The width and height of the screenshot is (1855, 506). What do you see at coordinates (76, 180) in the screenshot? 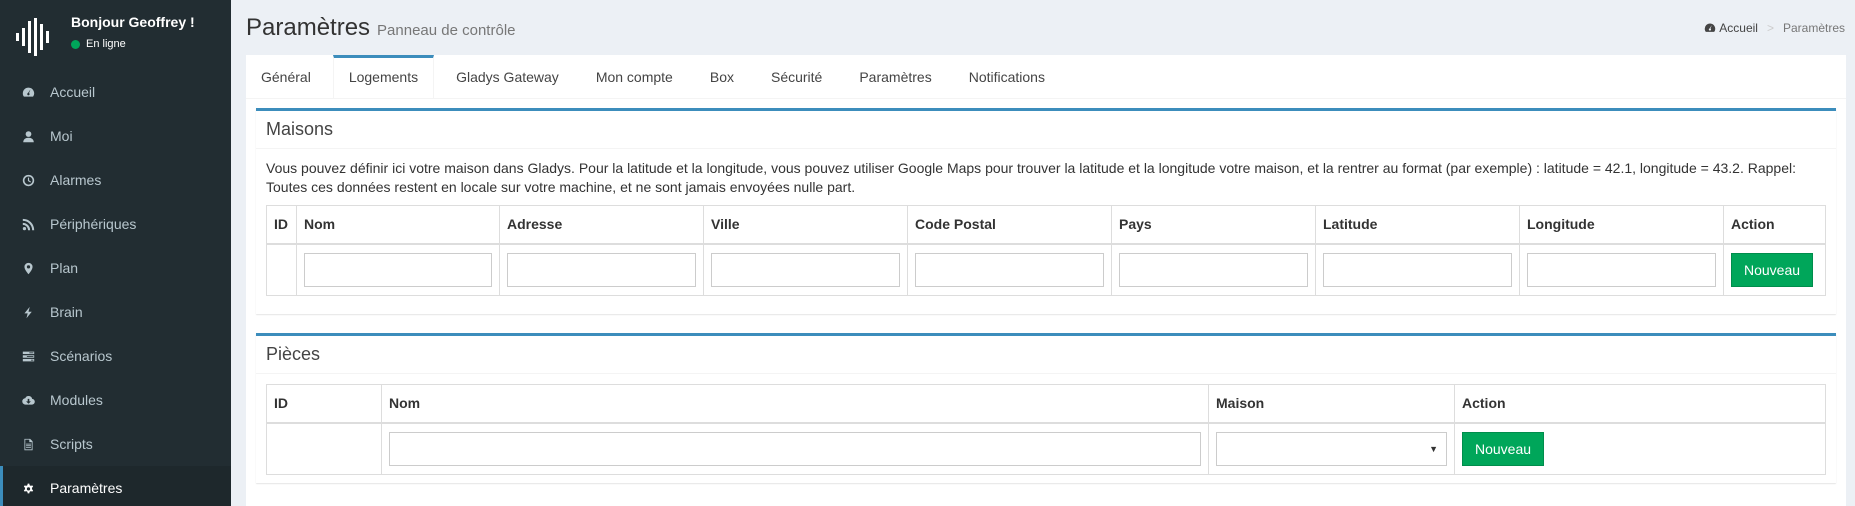
I see `sidebar-item-label: Alarmes` at bounding box center [76, 180].